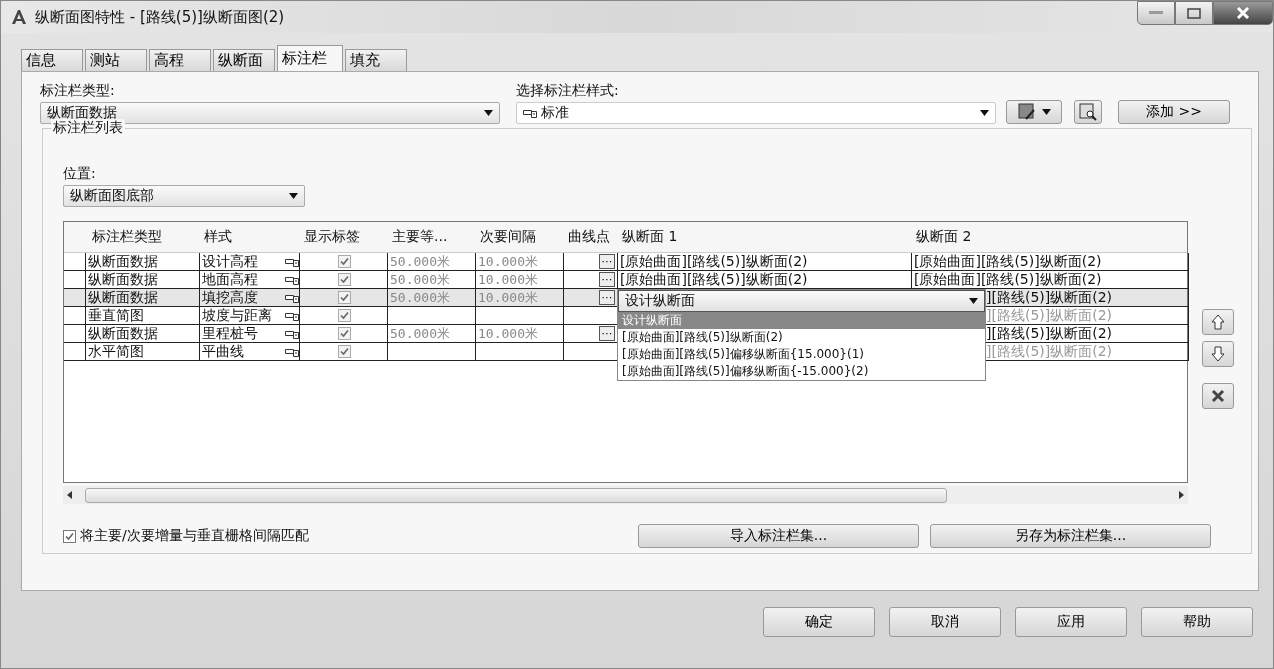 The width and height of the screenshot is (1274, 669). What do you see at coordinates (765, 237) in the screenshot?
I see `column-header: 纵断面 1` at bounding box center [765, 237].